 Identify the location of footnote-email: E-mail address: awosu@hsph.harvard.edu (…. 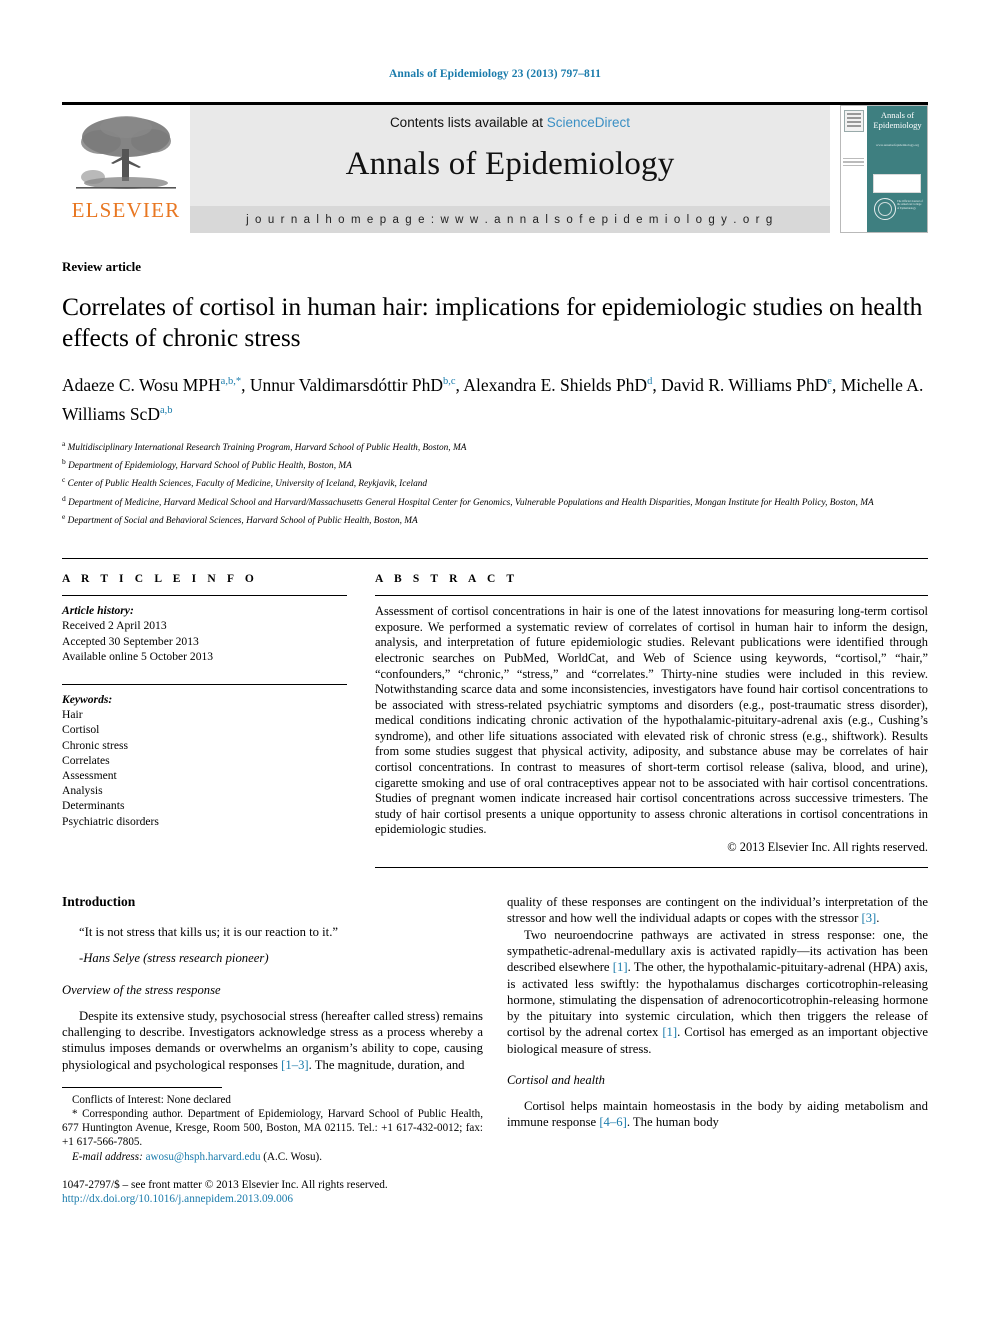
(197, 1156).